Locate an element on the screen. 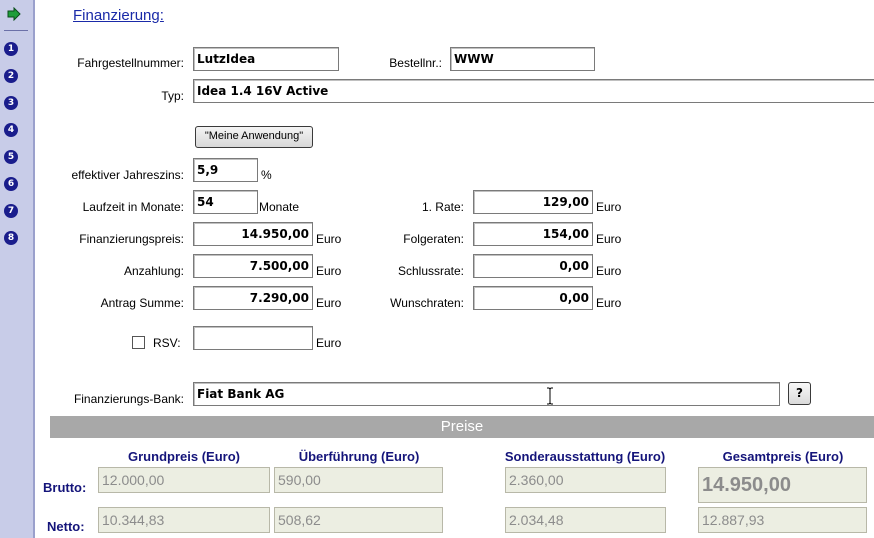 The height and width of the screenshot is (538, 874). arrow-right-icon is located at coordinates (14, 14).